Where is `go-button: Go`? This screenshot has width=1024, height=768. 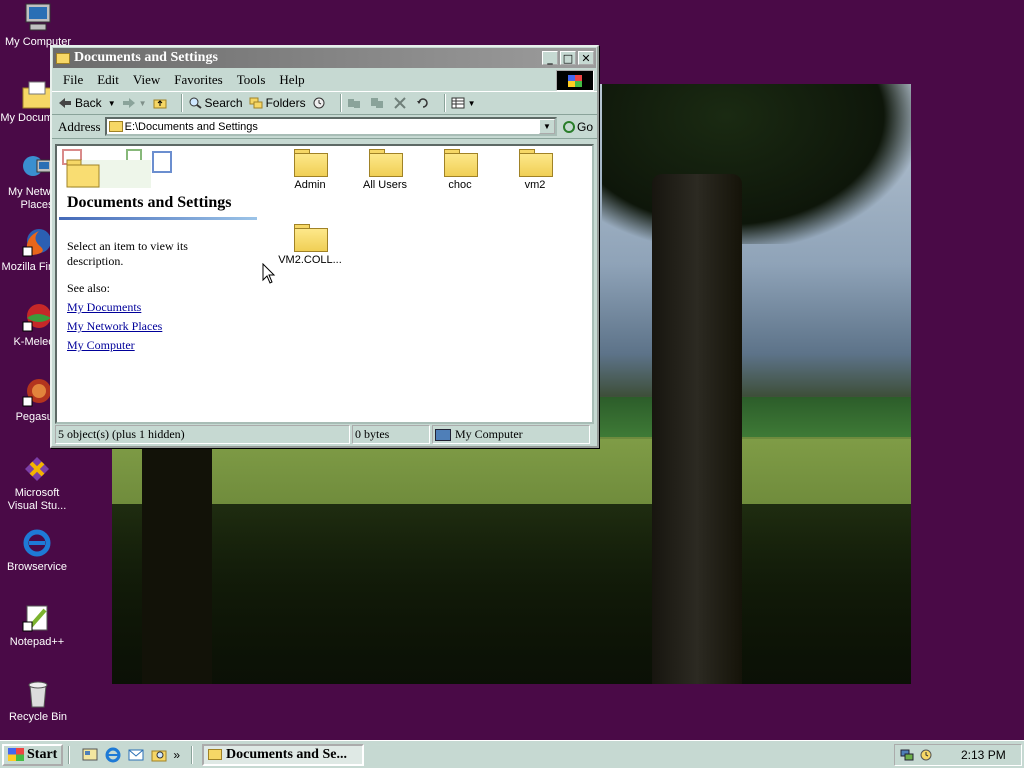 go-button: Go is located at coordinates (577, 127).